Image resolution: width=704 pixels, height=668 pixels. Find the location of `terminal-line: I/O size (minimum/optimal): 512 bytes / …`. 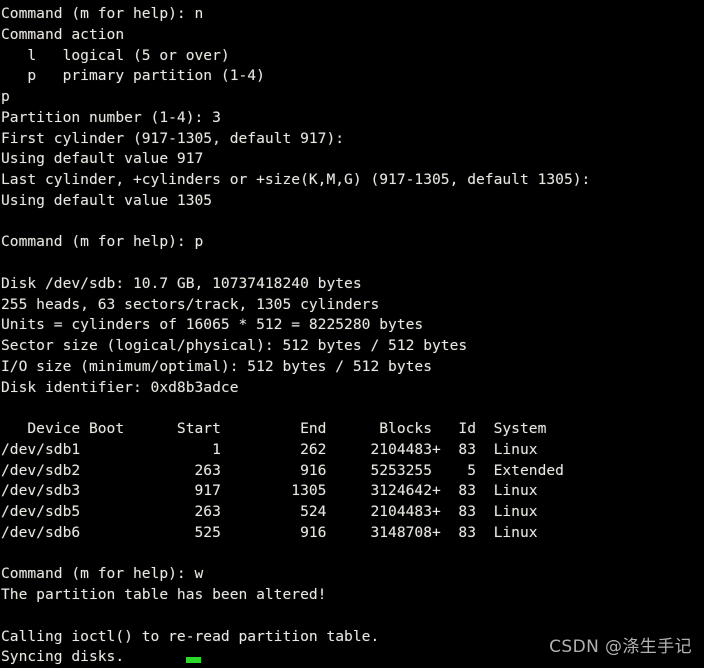

terminal-line: I/O size (minimum/optimal): 512 bytes / … is located at coordinates (217, 366).